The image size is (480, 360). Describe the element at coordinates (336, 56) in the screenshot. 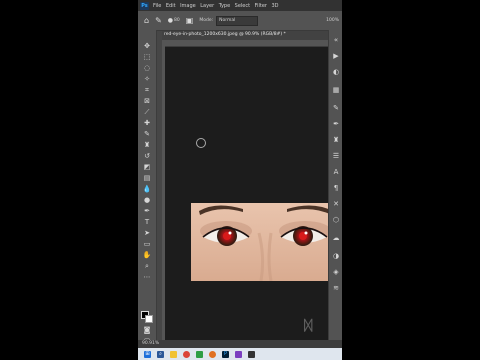

I see `play-actions-icon: ▶` at that location.